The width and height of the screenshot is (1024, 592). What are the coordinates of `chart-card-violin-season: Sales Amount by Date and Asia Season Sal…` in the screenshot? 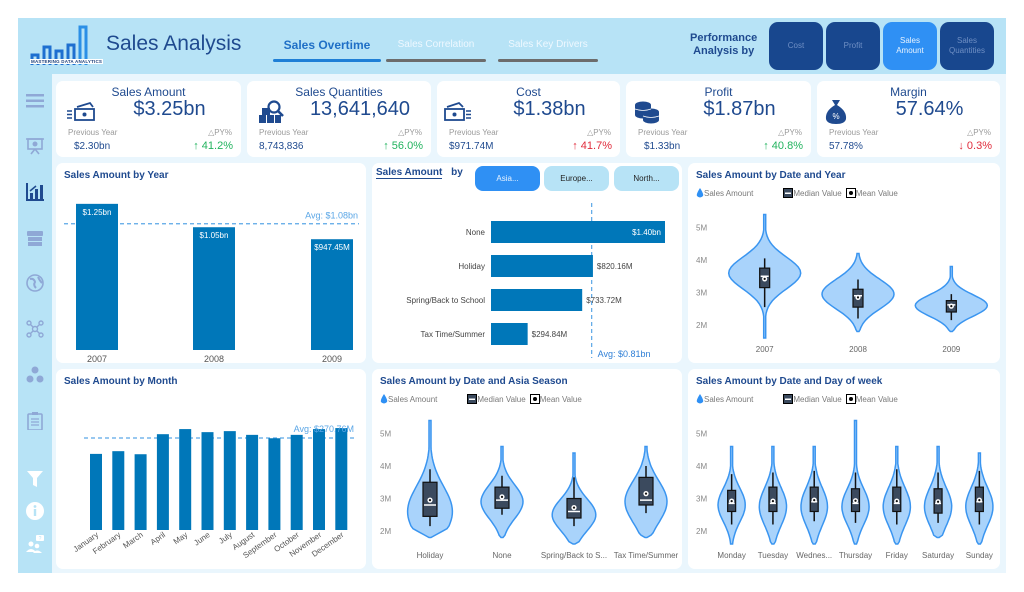 It's located at (527, 469).